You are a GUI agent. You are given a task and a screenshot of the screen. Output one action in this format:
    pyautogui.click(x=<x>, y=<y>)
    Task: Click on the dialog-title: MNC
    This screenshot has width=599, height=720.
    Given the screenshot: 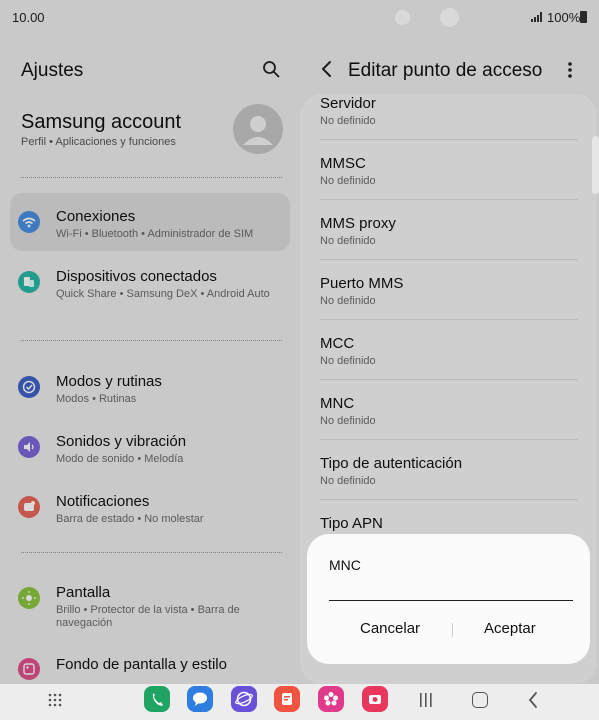 What is the action you would take?
    pyautogui.click(x=345, y=565)
    